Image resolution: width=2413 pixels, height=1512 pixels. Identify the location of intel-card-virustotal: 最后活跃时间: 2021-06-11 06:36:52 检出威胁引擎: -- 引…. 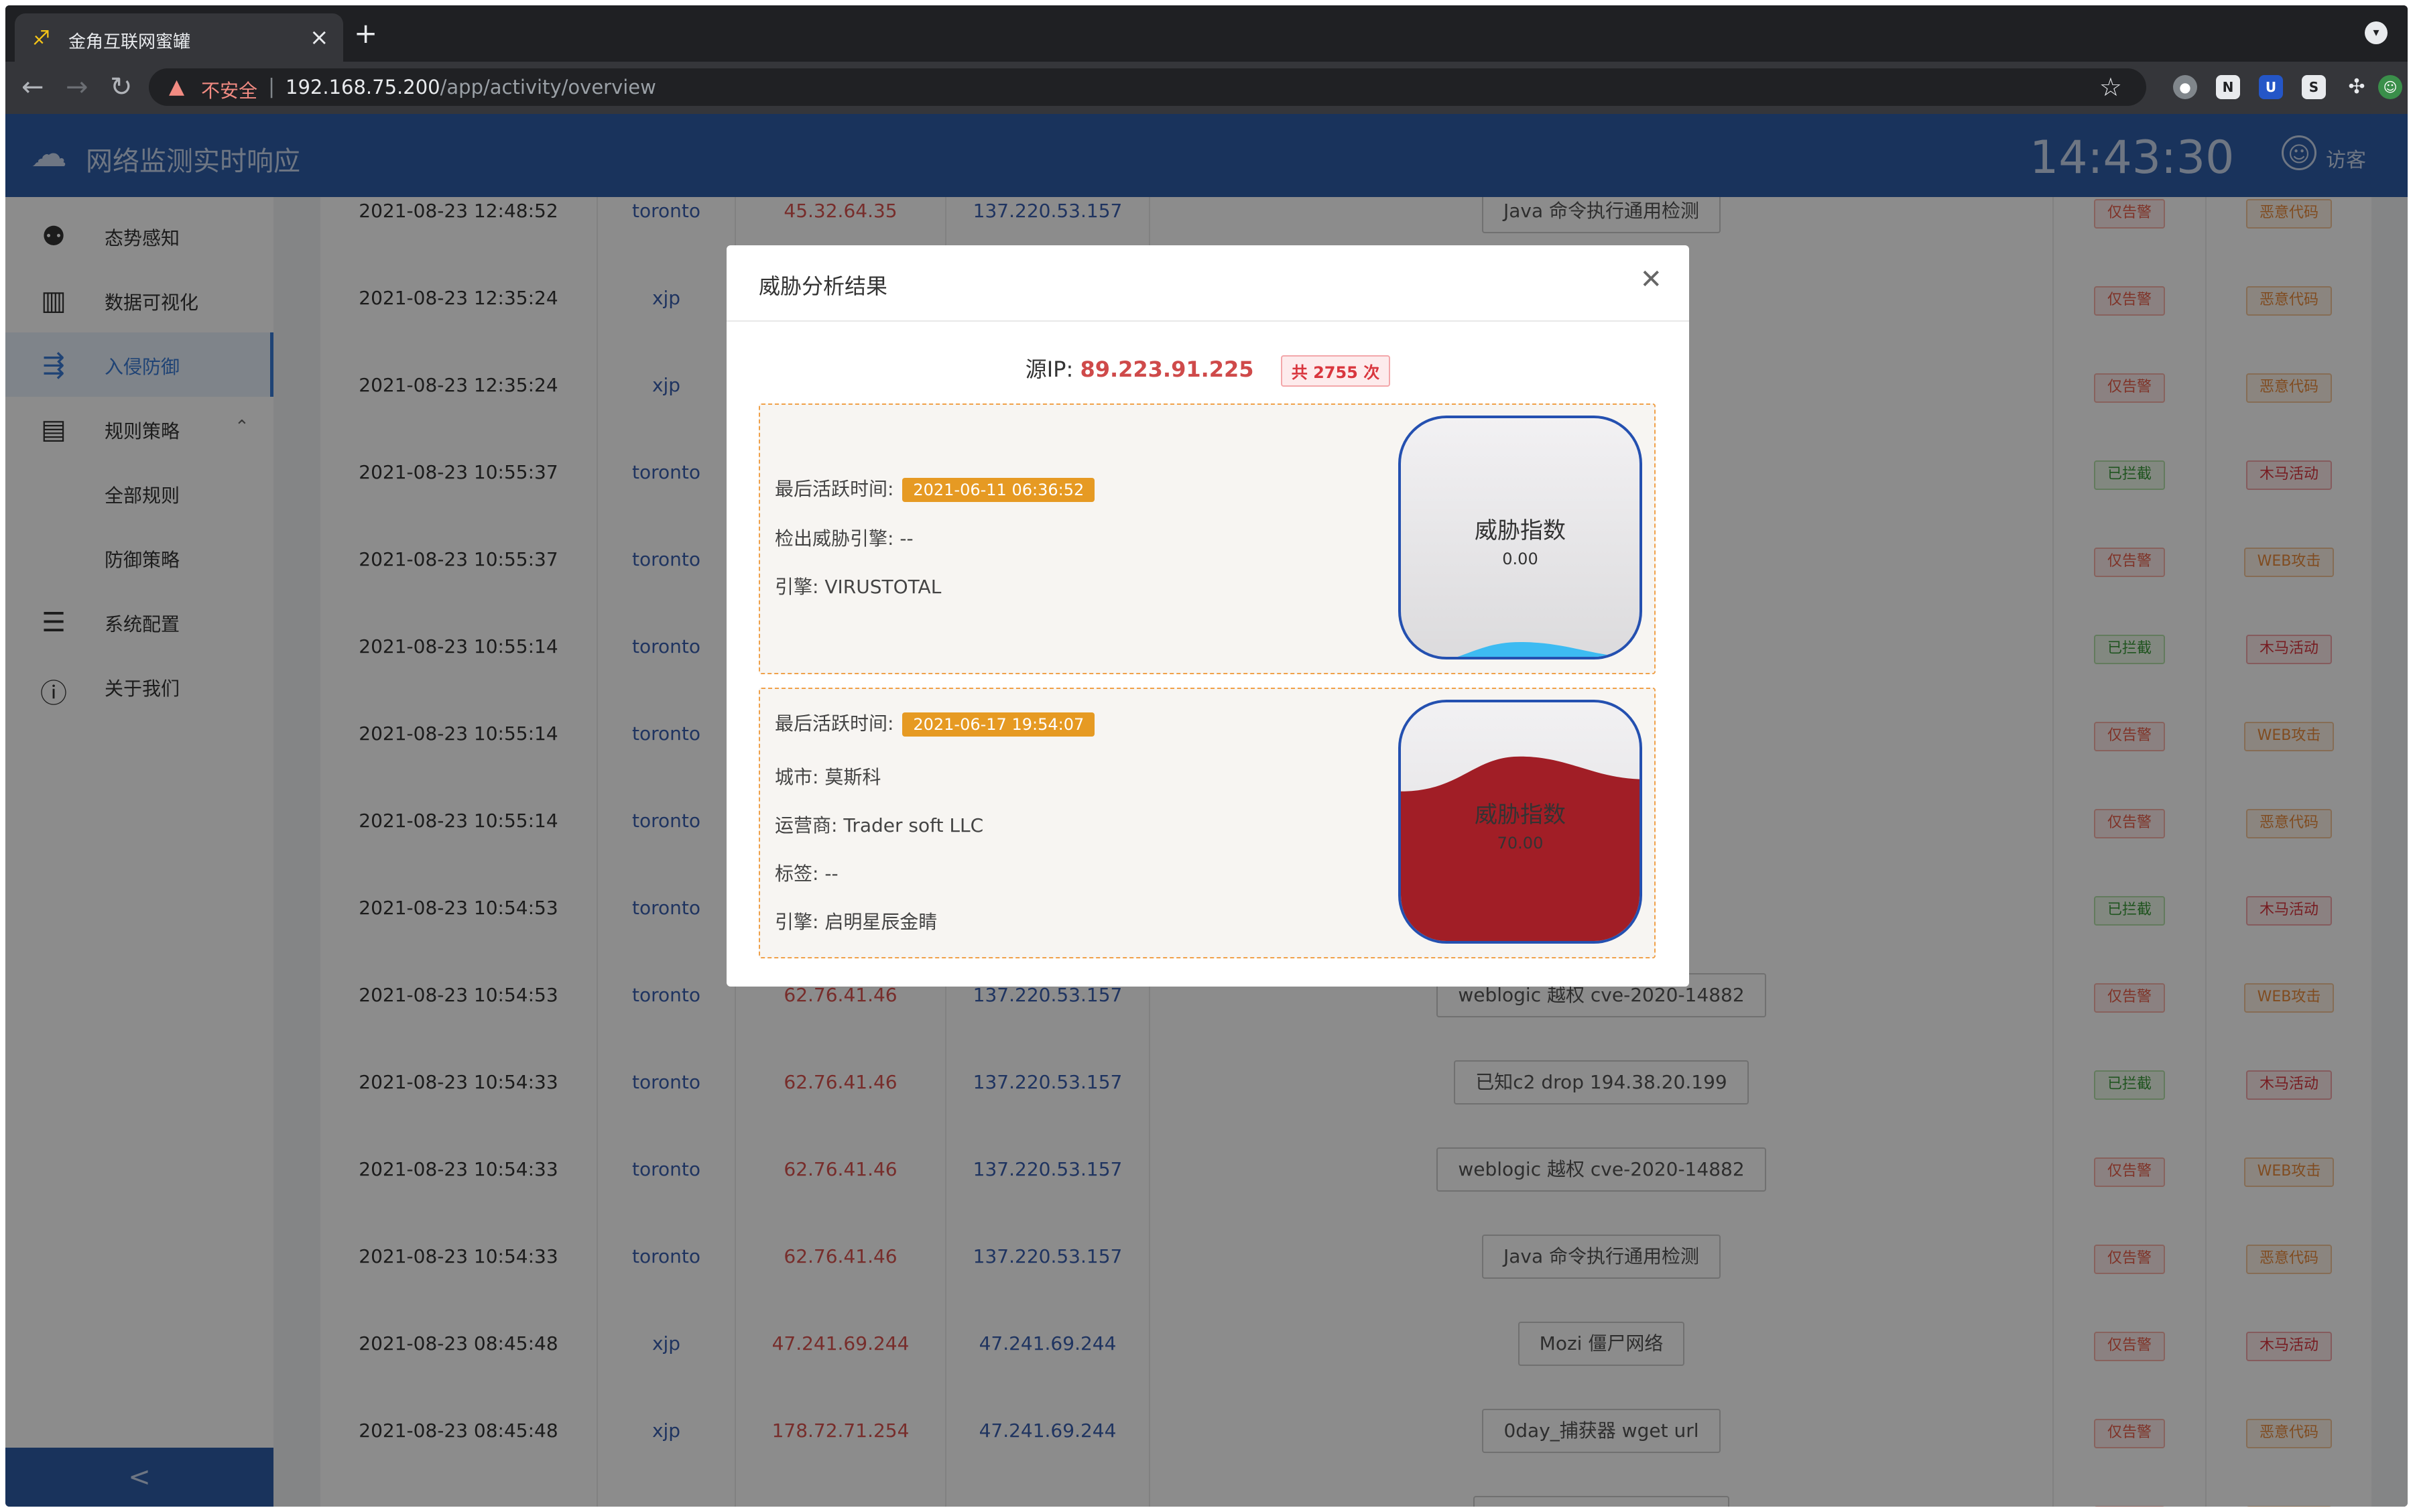
(1207, 538).